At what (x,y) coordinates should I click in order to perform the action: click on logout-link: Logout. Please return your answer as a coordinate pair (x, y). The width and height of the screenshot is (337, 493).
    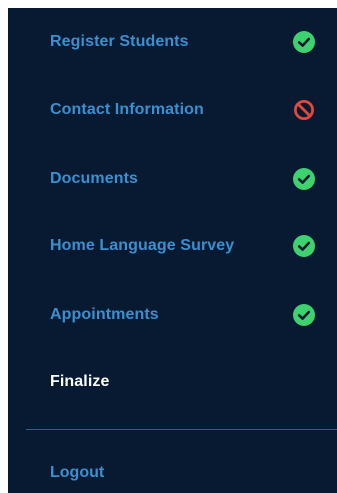
    Looking at the image, I should click on (77, 473).